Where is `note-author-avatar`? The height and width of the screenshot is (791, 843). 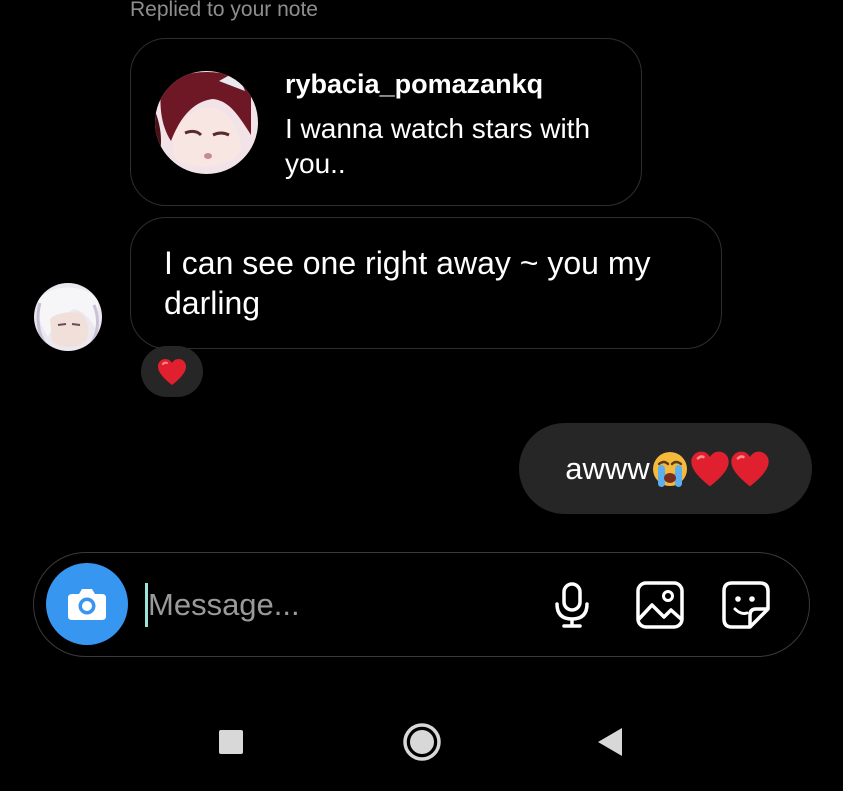 note-author-avatar is located at coordinates (206, 122).